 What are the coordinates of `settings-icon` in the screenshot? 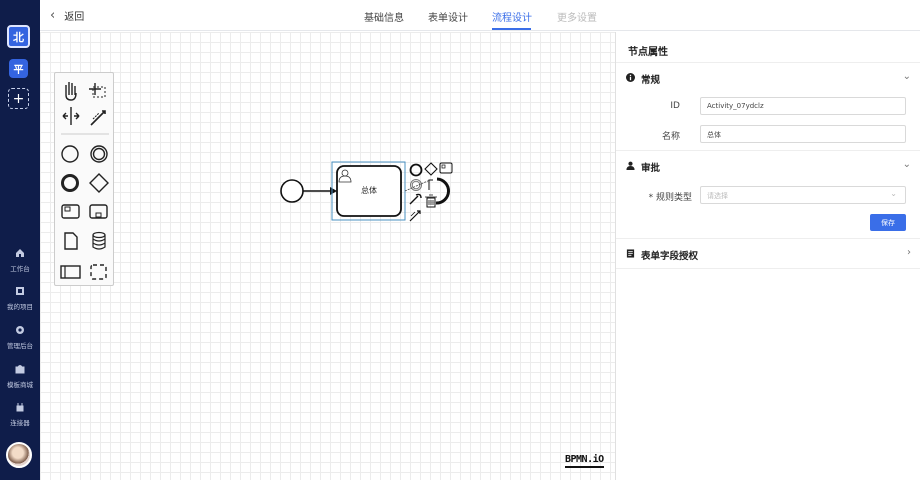 It's located at (20, 330).